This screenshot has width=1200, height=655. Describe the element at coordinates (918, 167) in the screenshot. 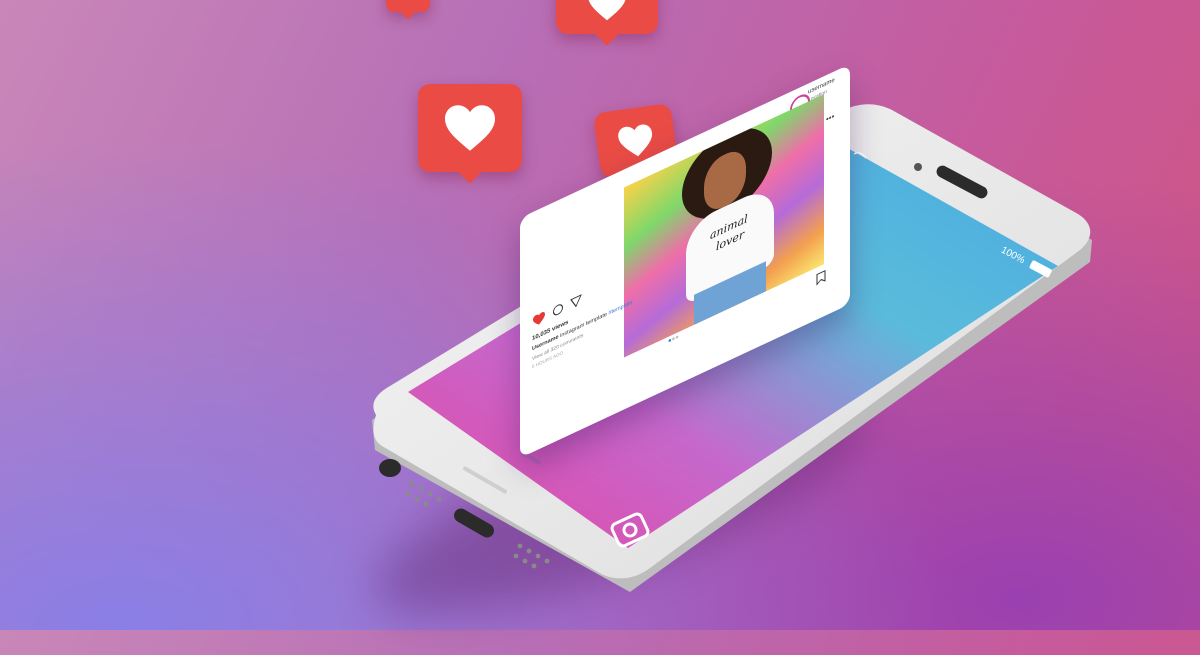

I see `front-camera` at that location.